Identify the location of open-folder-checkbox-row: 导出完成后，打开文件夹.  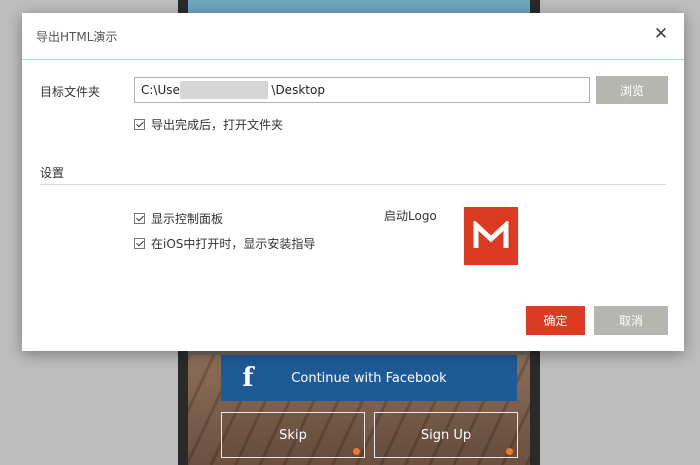
(208, 124).